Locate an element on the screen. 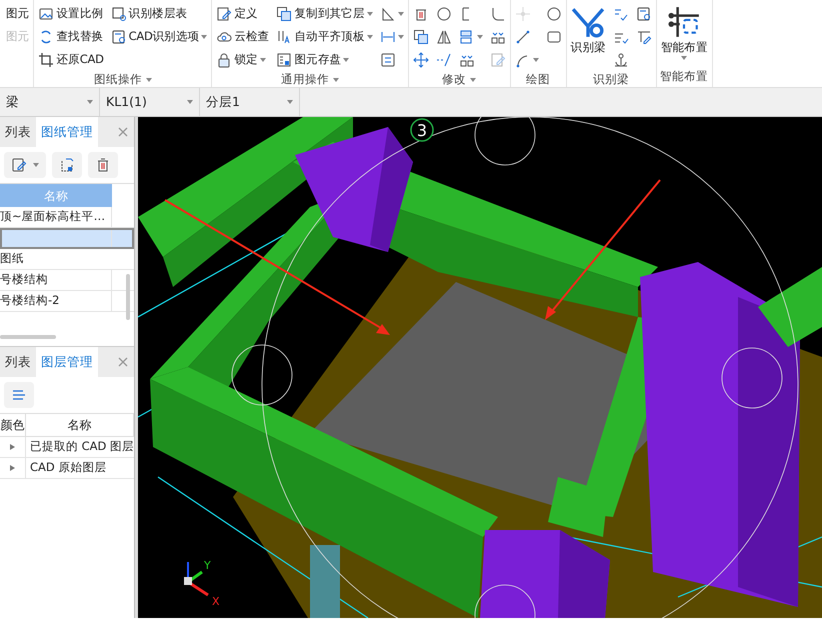 The image size is (822, 619). mirror-icon is located at coordinates (444, 37).